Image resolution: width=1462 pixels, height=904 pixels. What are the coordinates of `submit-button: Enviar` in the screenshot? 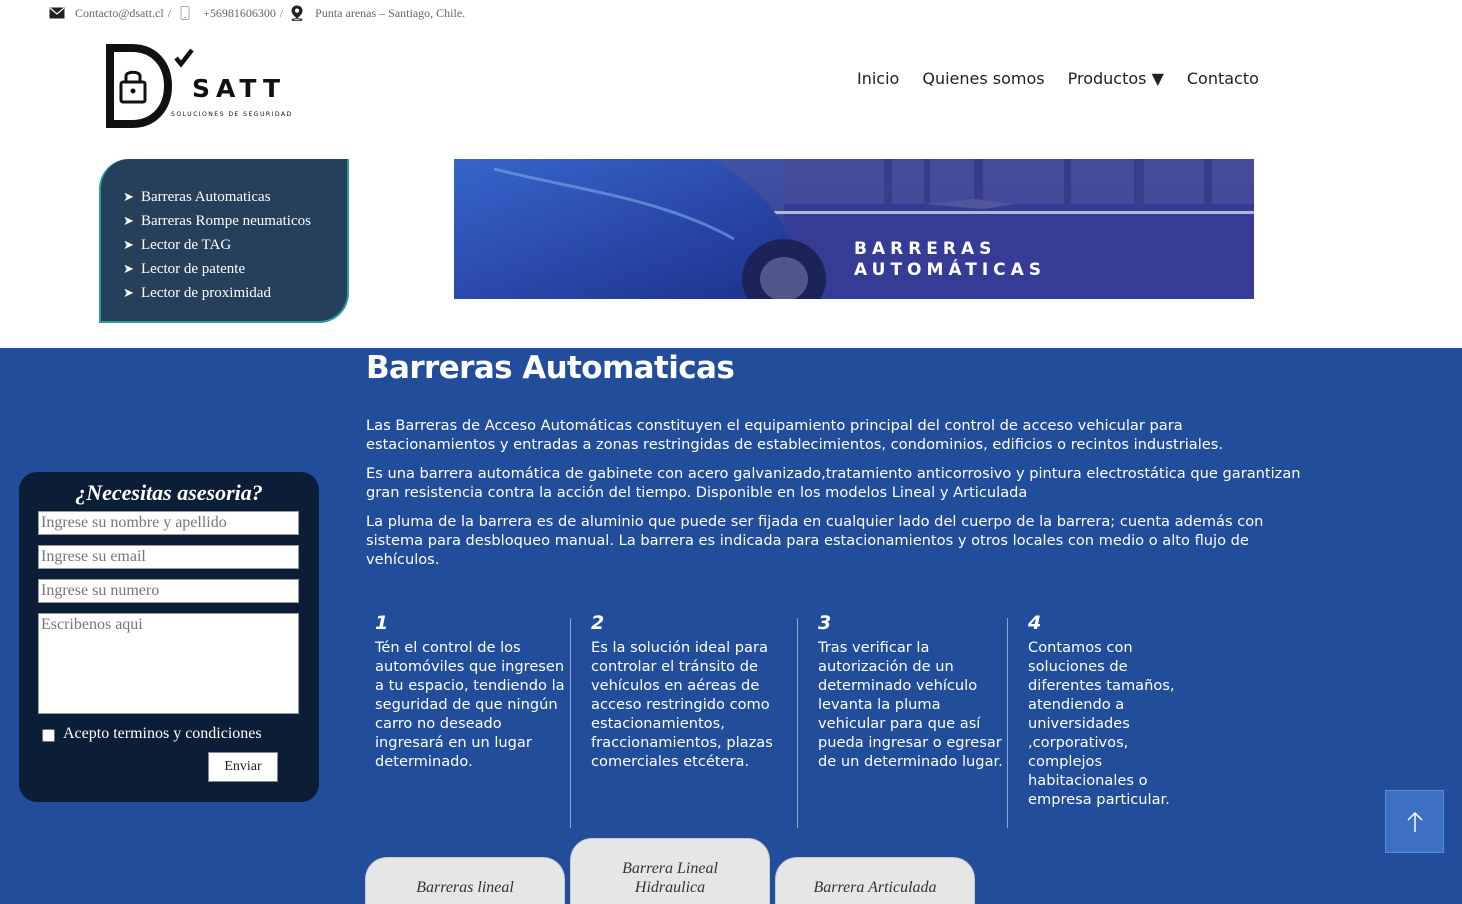 It's located at (243, 767).